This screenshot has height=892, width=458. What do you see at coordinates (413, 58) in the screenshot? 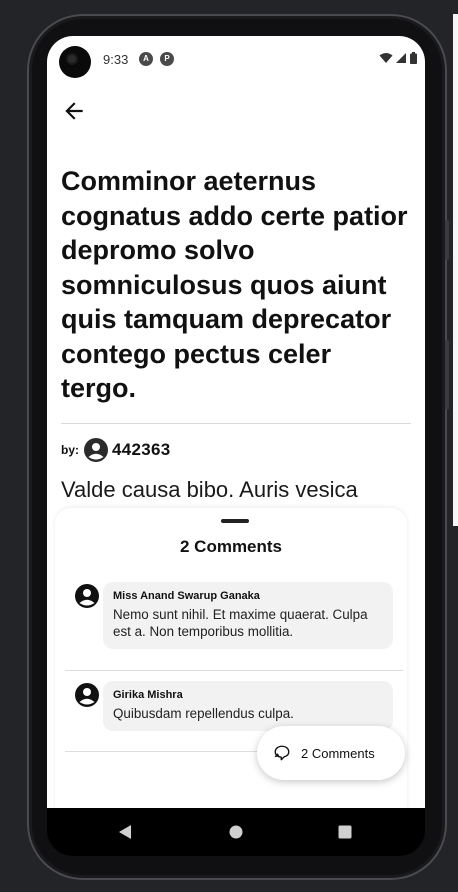
I see `battery-icon` at bounding box center [413, 58].